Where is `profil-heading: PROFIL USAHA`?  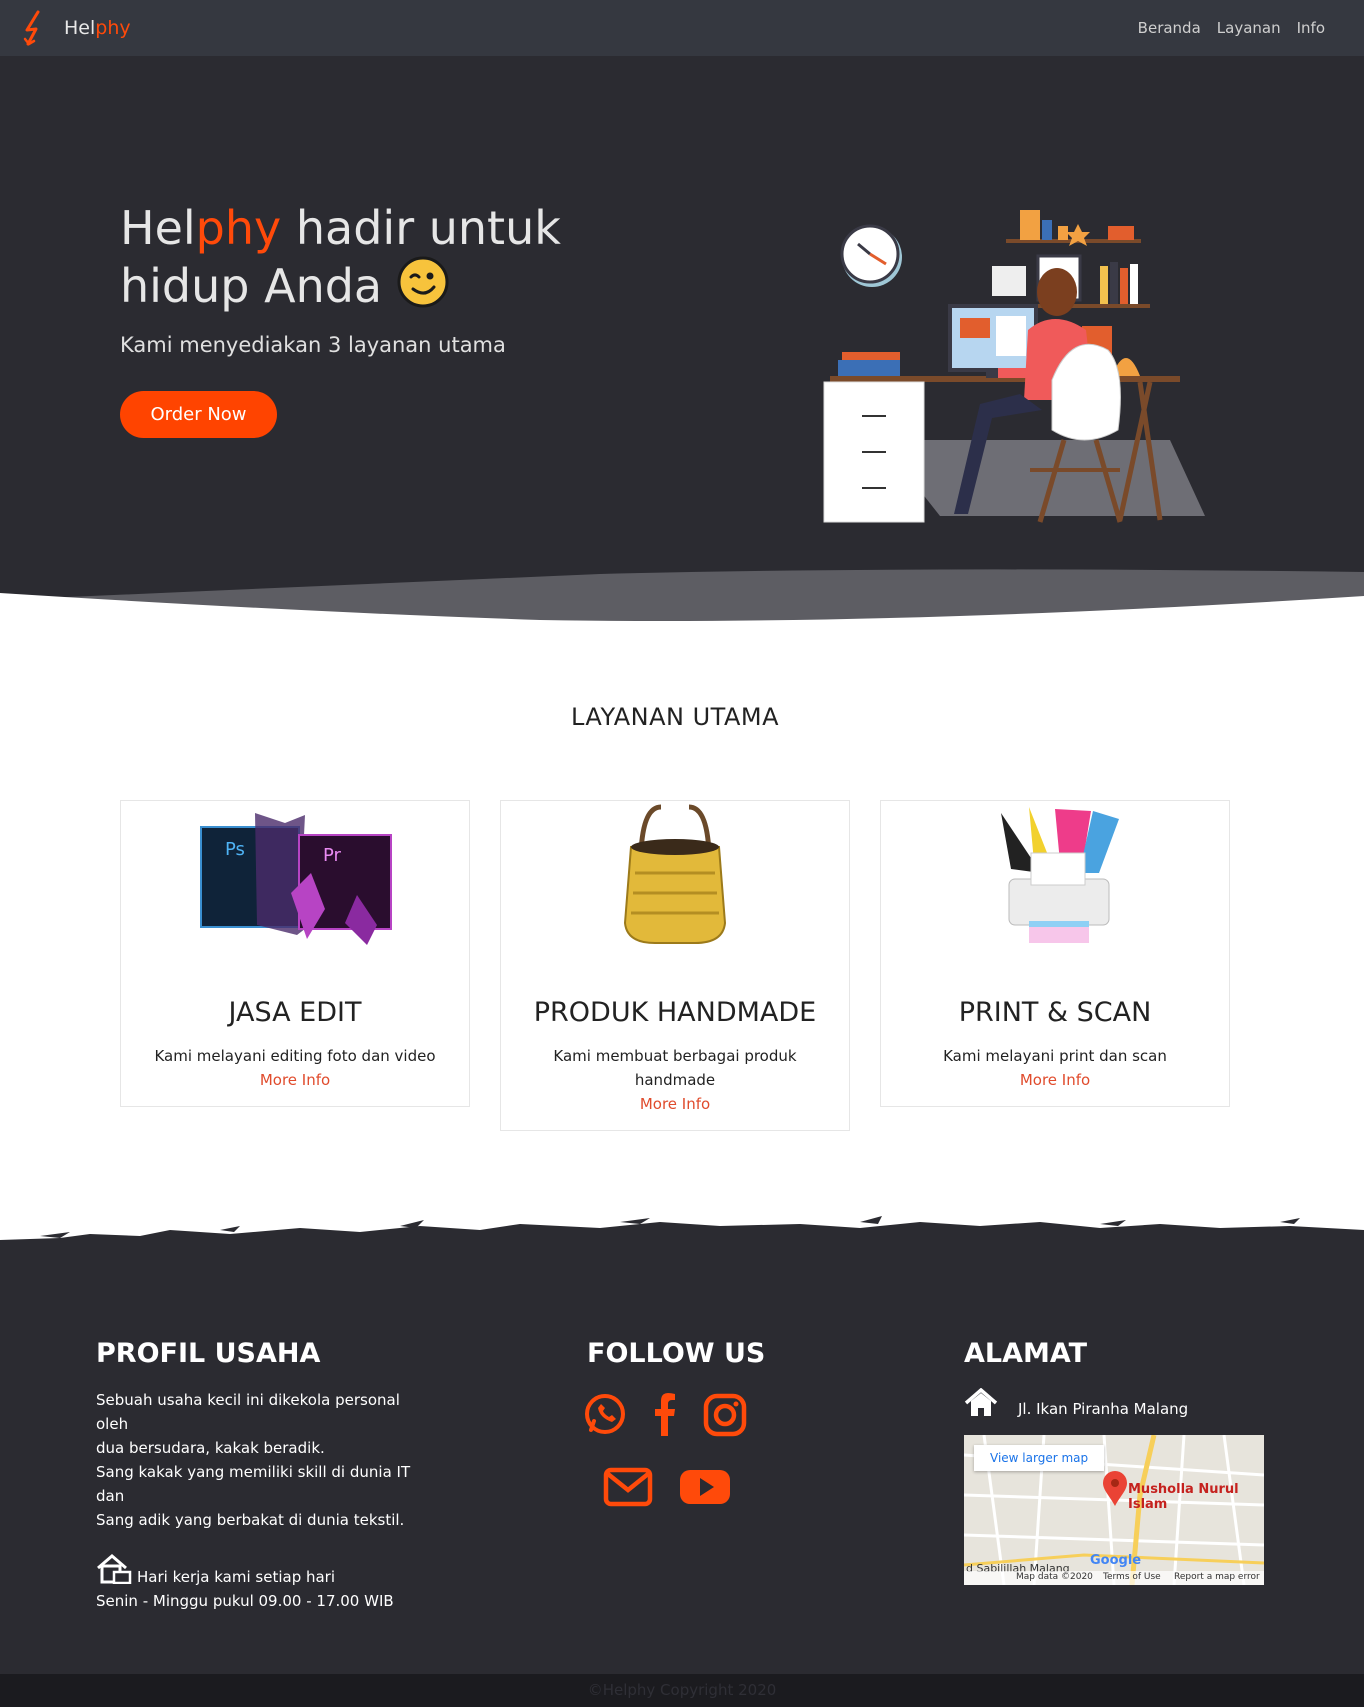 profil-heading: PROFIL USAHA is located at coordinates (208, 1353).